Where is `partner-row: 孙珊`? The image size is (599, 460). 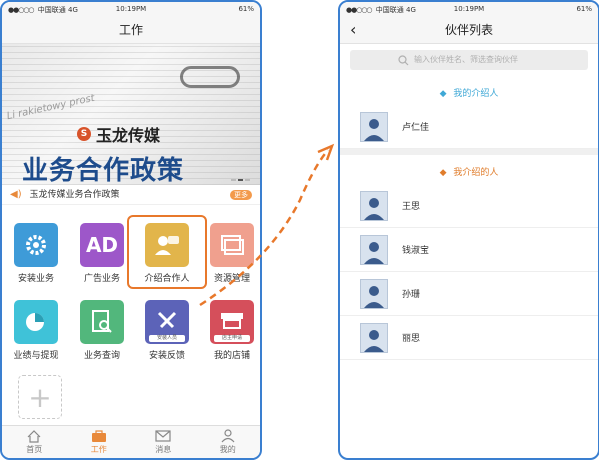 partner-row: 孙珊 is located at coordinates (469, 294).